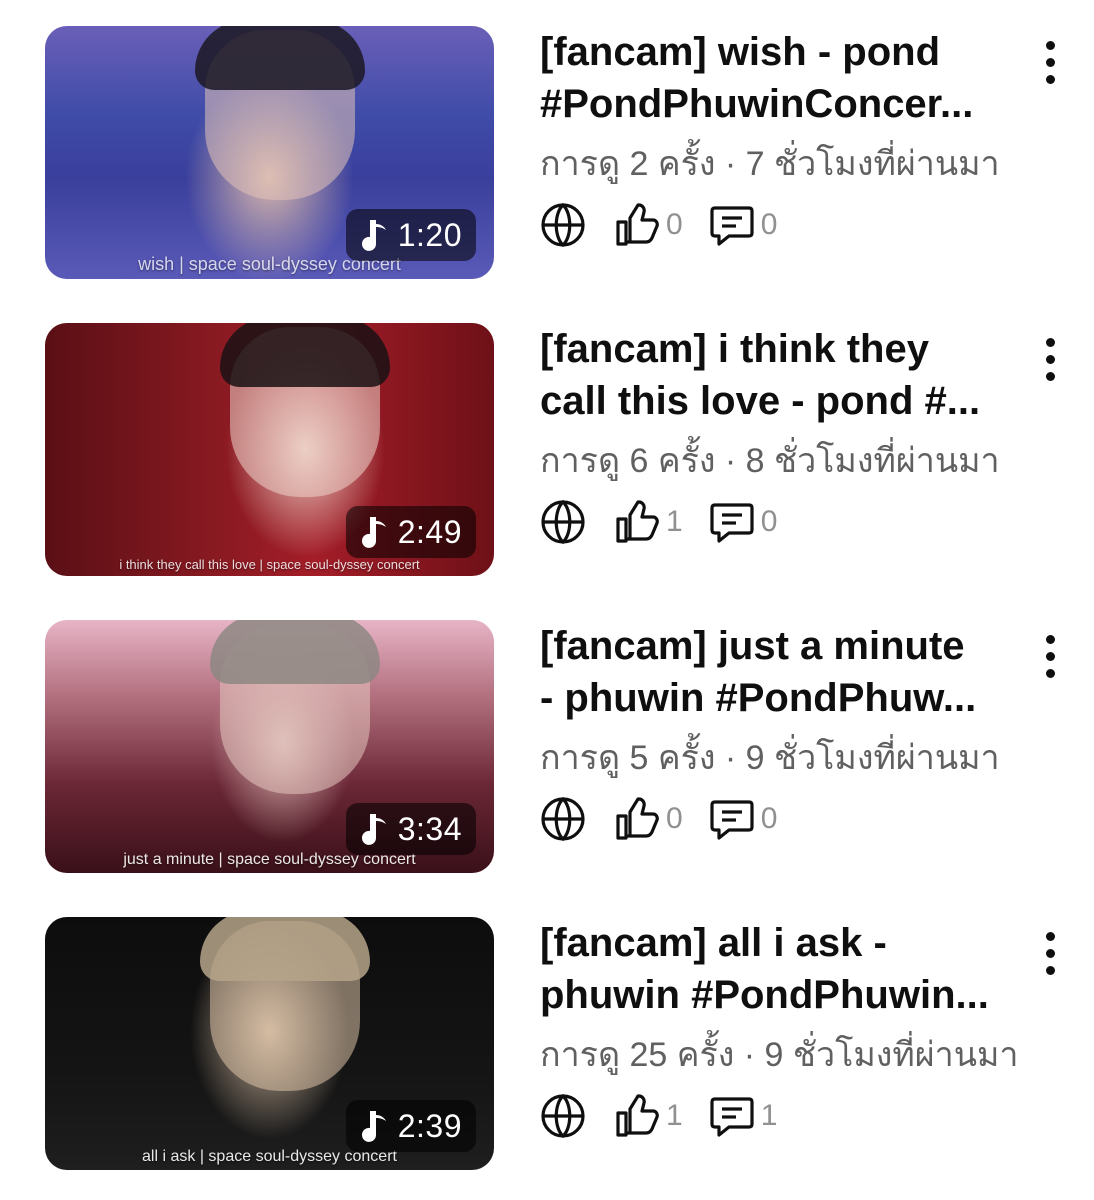  I want to click on video-title-line: [fancam] all i ask -, so click(713, 943).